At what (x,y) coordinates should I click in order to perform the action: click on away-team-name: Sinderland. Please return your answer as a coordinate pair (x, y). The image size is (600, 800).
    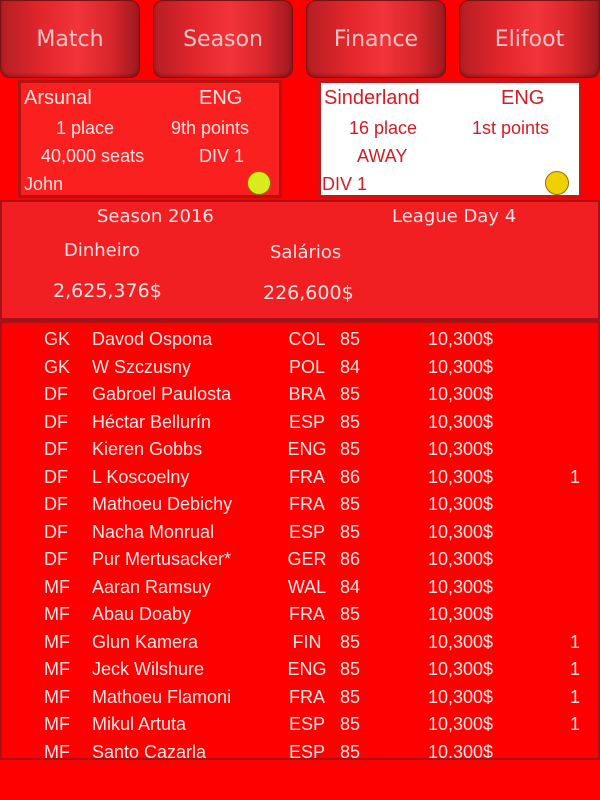
    Looking at the image, I should click on (372, 98).